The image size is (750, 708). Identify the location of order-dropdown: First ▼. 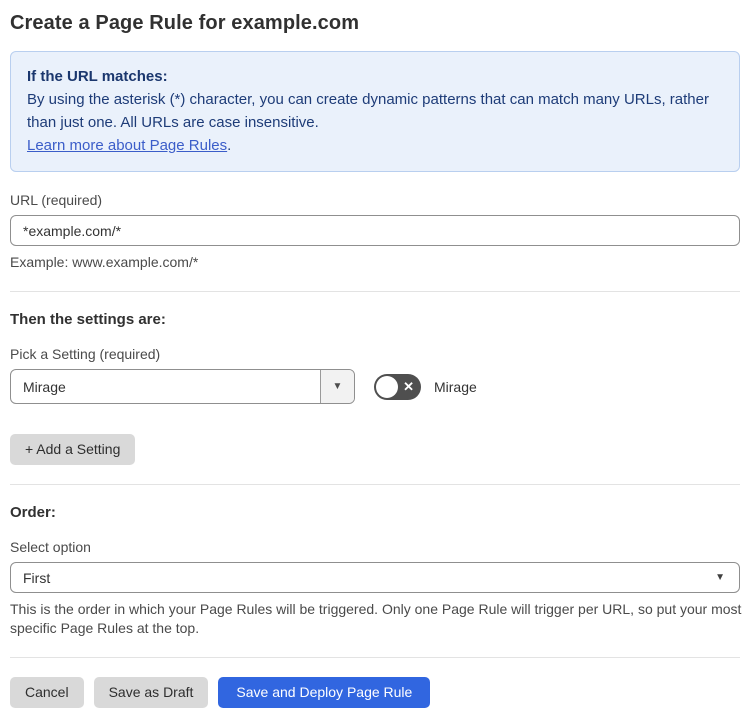
(375, 577).